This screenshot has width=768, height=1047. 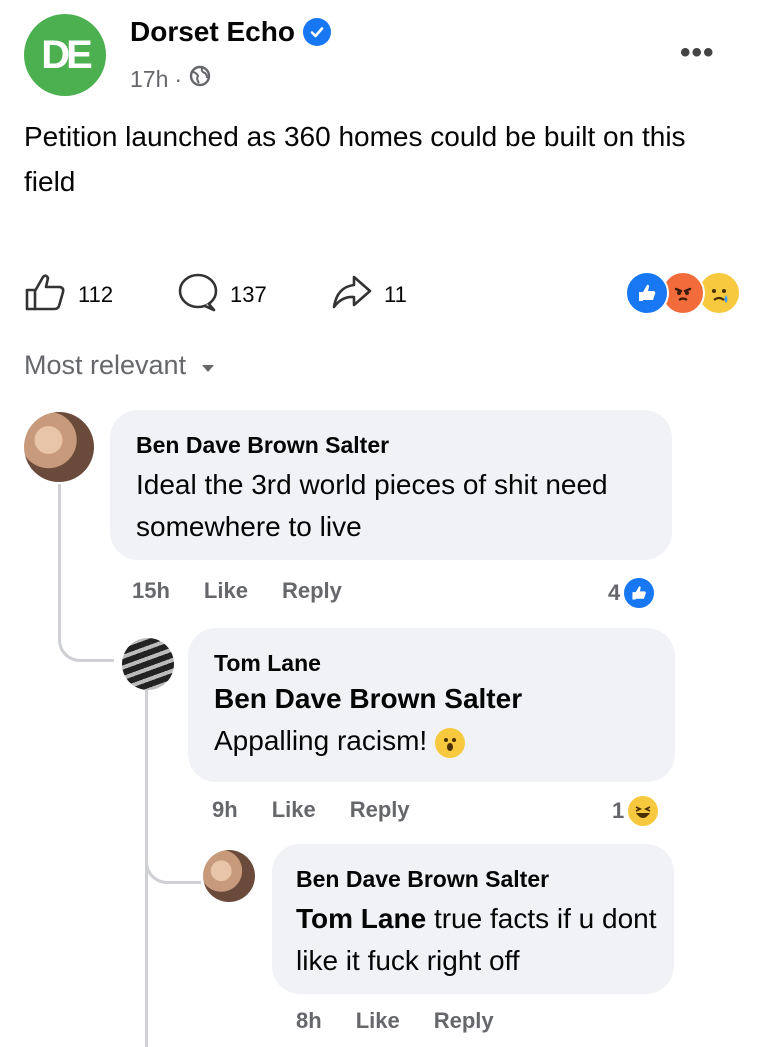 What do you see at coordinates (309, 1021) in the screenshot?
I see `comment-time: 8h` at bounding box center [309, 1021].